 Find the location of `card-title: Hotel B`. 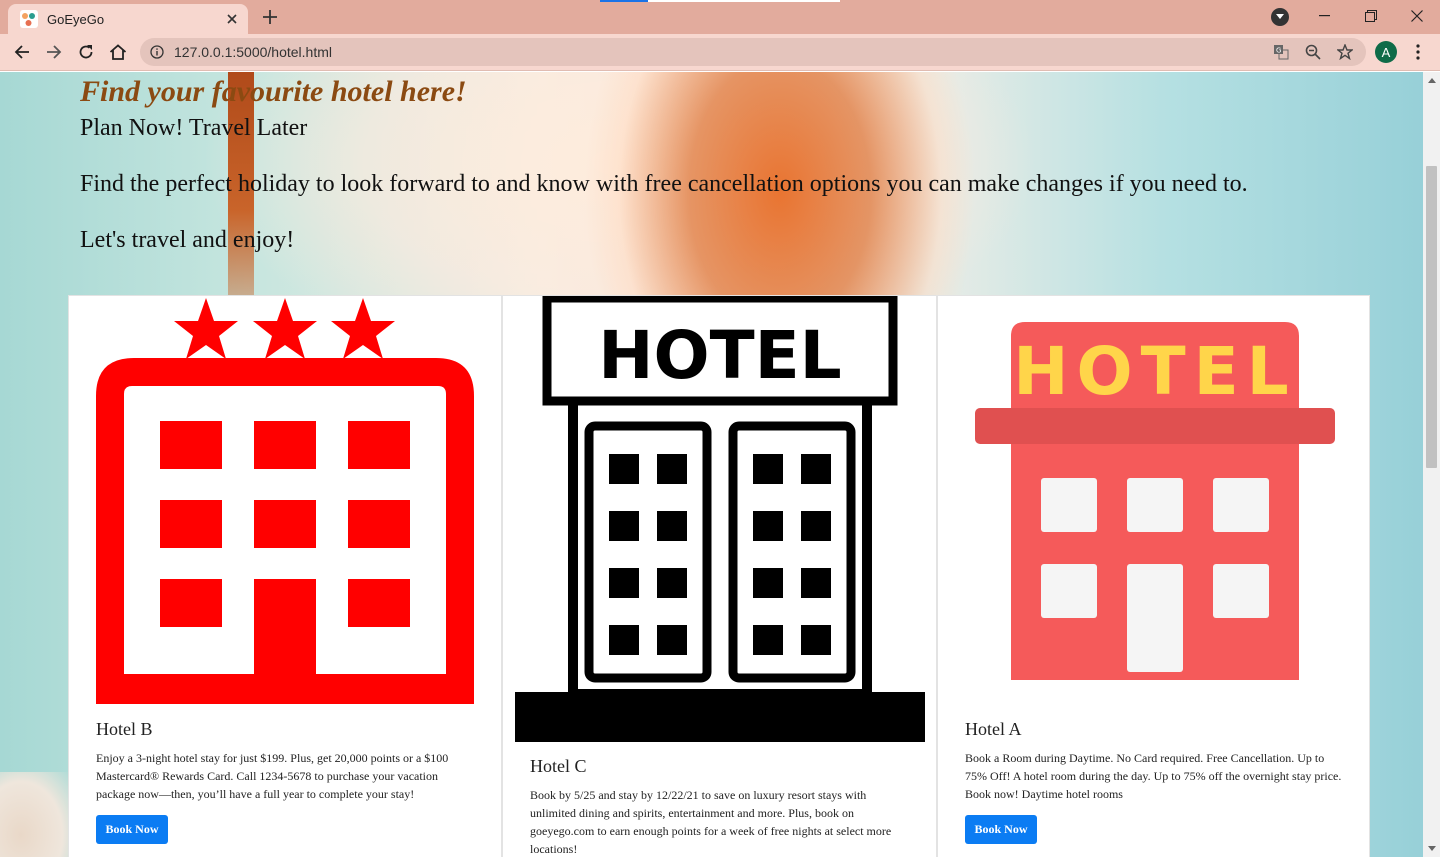

card-title: Hotel B is located at coordinates (124, 729).